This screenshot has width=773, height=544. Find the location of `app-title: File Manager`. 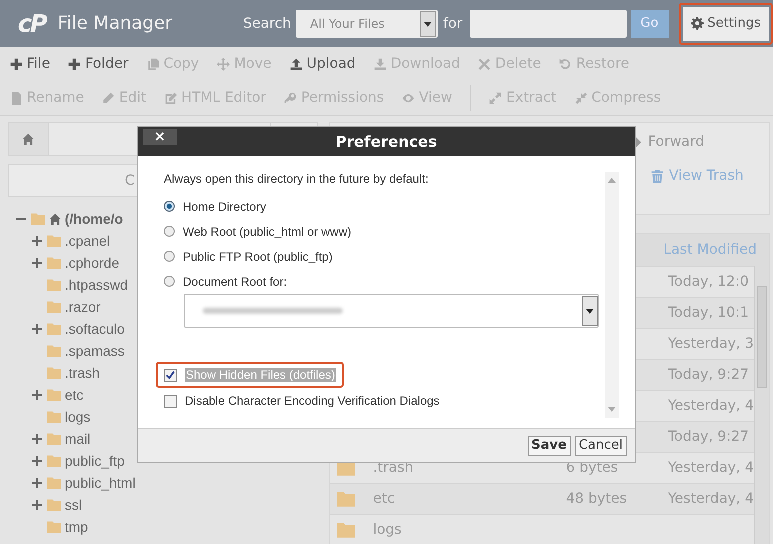

app-title: File Manager is located at coordinates (115, 23).